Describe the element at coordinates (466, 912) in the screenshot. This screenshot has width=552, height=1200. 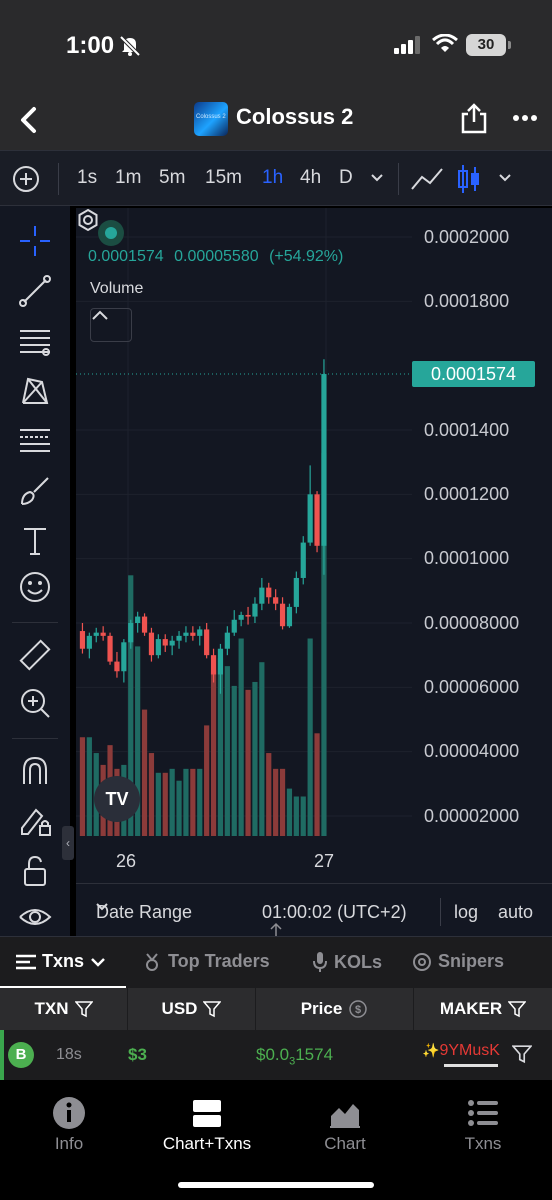
I see `log-scale-toggle: log` at that location.